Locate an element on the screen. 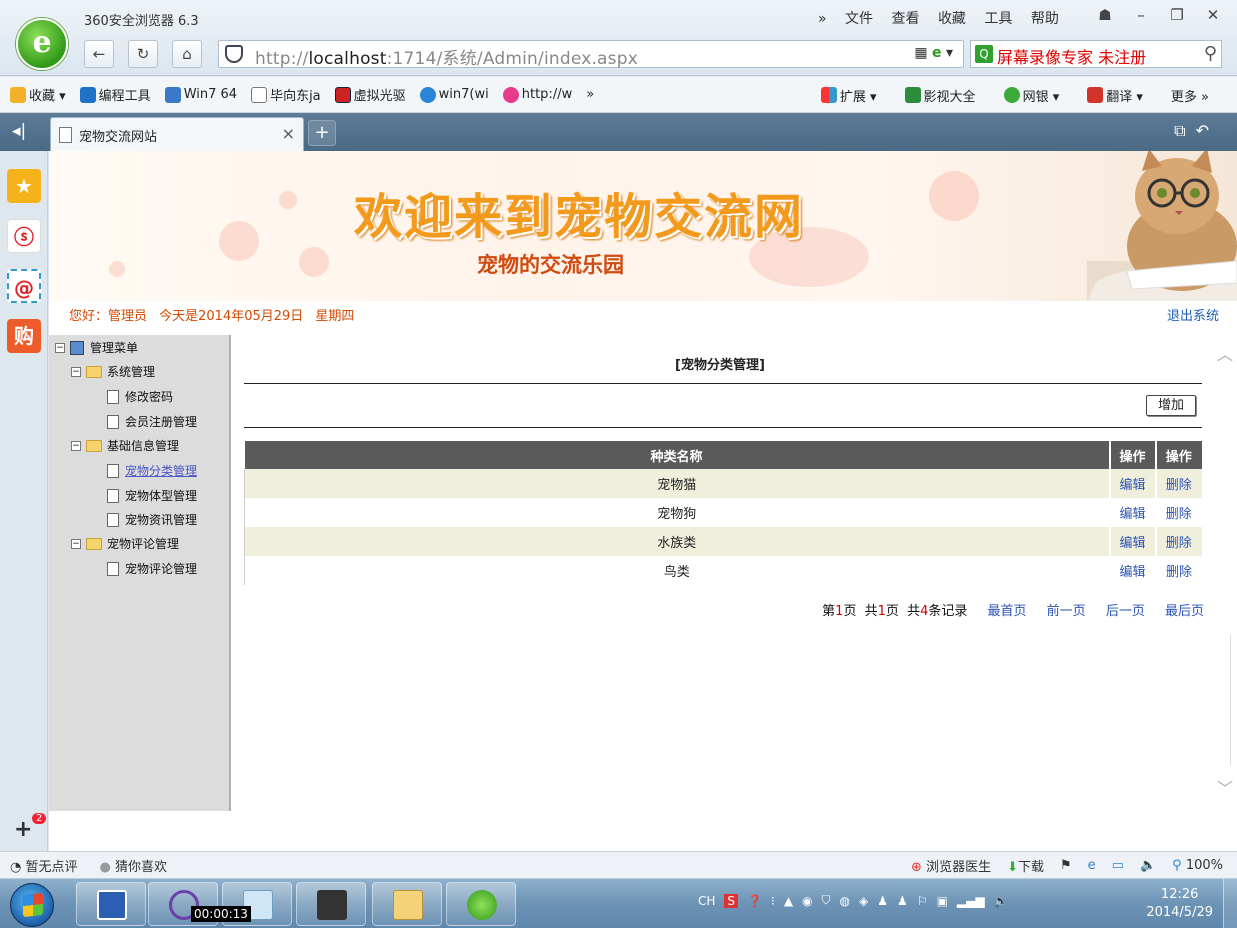  show-desktop-button is located at coordinates (1230, 903).